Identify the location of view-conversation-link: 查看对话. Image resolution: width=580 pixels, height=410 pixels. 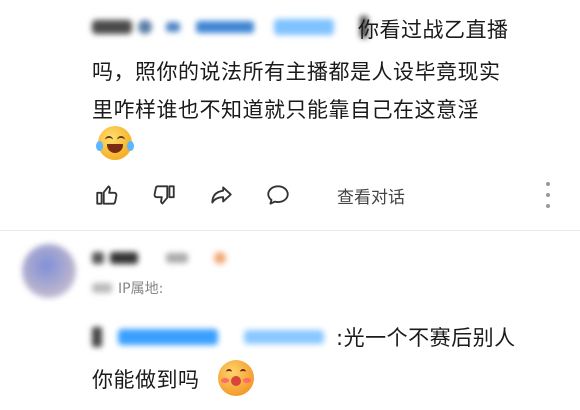
(371, 195).